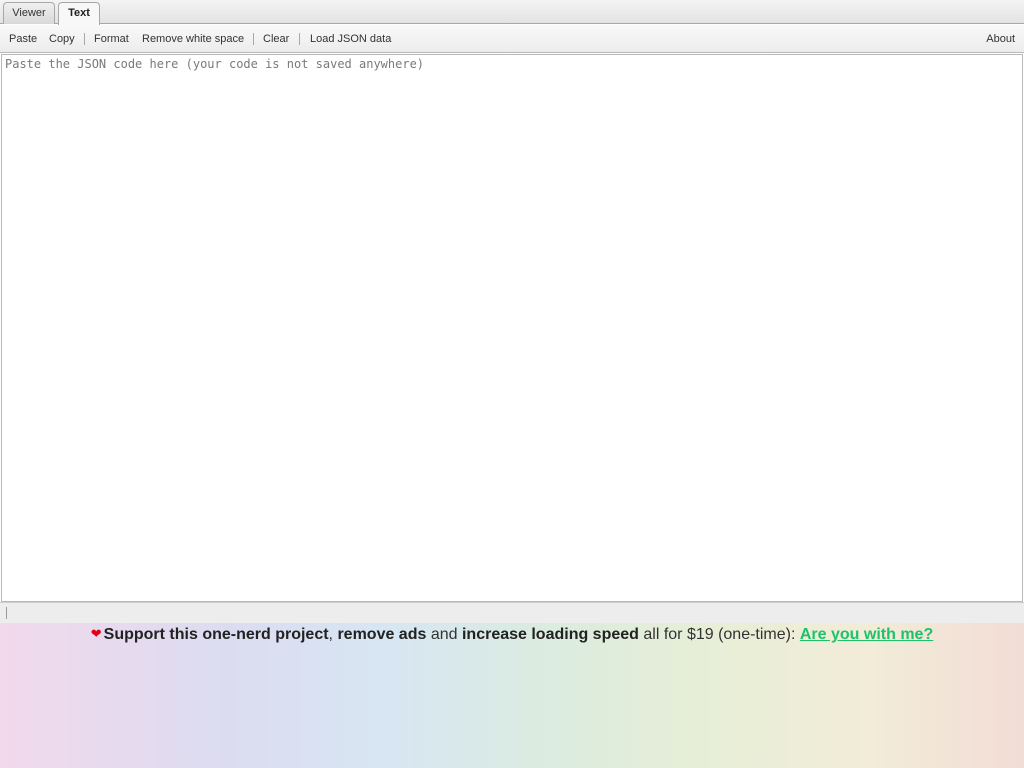  Describe the element at coordinates (23, 39) in the screenshot. I see `paste-button: Paste` at that location.